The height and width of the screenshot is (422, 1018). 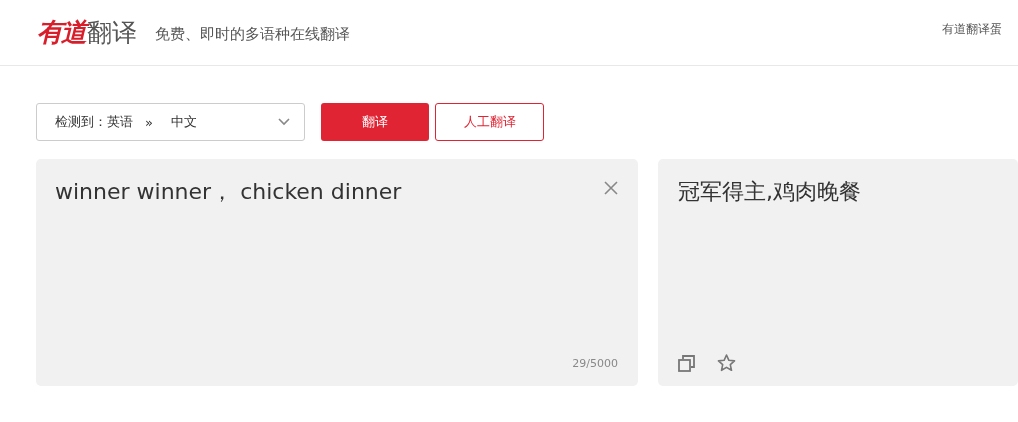 What do you see at coordinates (489, 122) in the screenshot?
I see `translate-button: 人工翻译` at bounding box center [489, 122].